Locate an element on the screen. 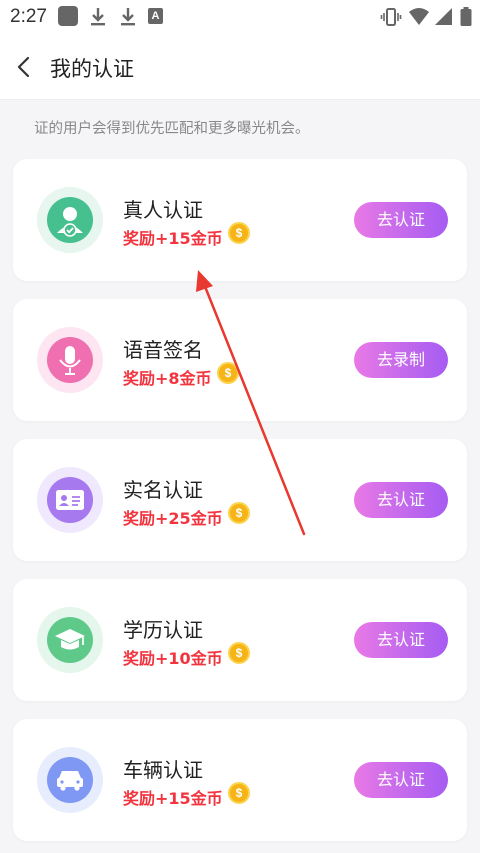  card-title: 真人认证 is located at coordinates (163, 210).